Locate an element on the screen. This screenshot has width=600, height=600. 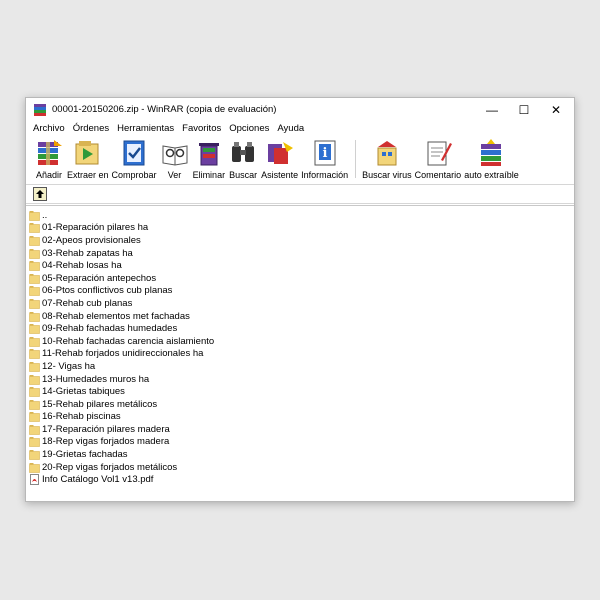
file-row: 06-Ptos conflictivos cub planas is located at coordinates (300, 291).